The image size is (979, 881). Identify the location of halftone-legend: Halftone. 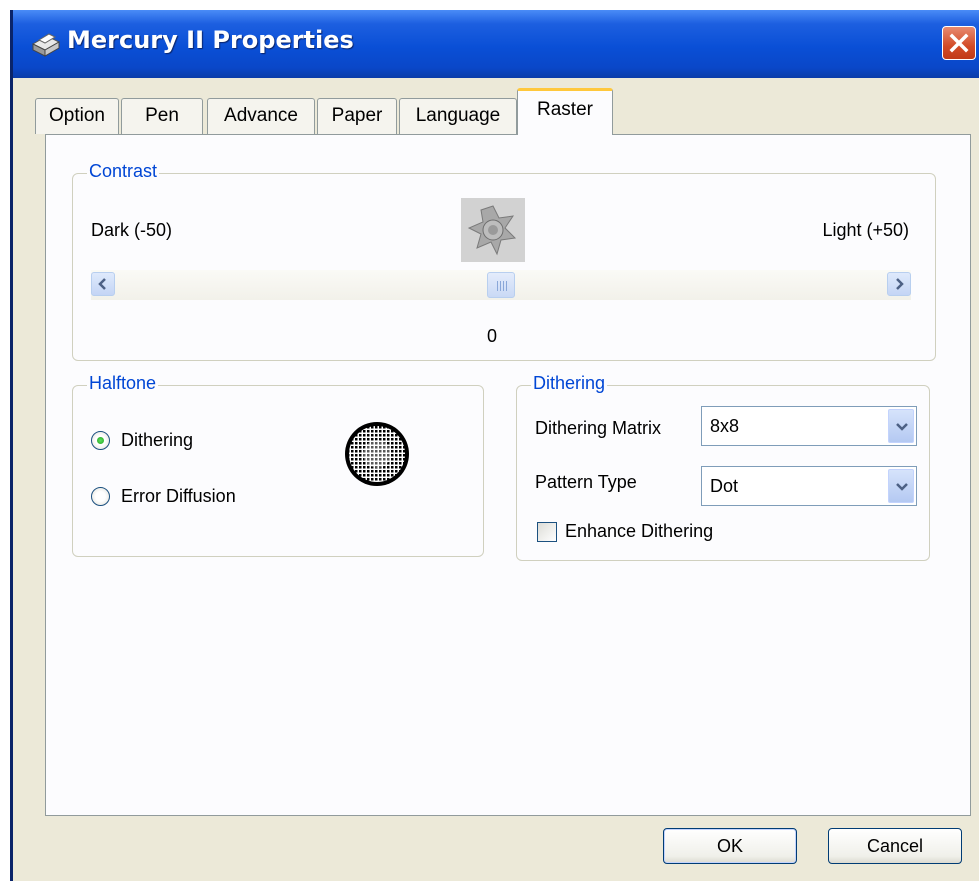
(123, 383).